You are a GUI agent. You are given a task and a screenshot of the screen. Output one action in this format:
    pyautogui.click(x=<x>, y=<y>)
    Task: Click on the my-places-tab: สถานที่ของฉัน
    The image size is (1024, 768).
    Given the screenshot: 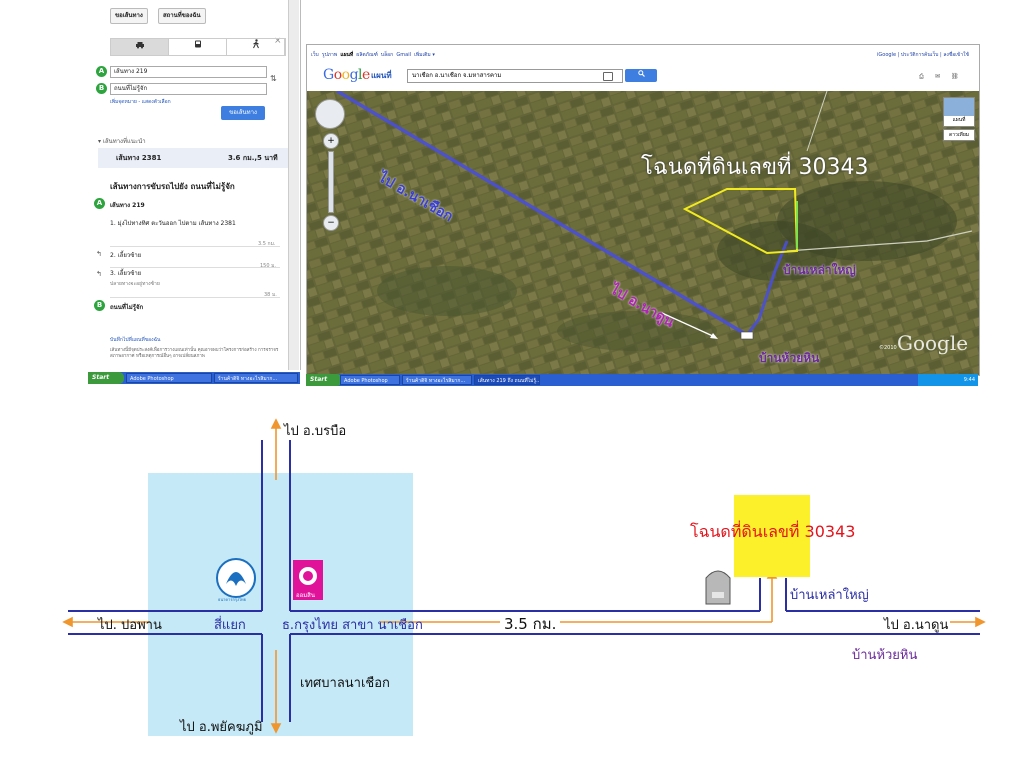 What is the action you would take?
    pyautogui.click(x=182, y=16)
    